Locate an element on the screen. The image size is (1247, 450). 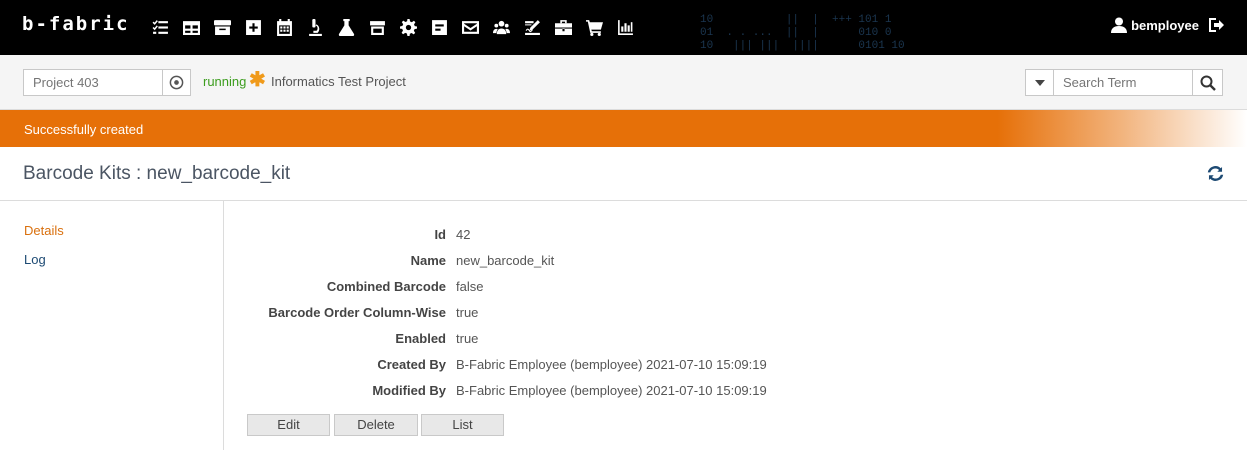
tasks-icon is located at coordinates (160, 27).